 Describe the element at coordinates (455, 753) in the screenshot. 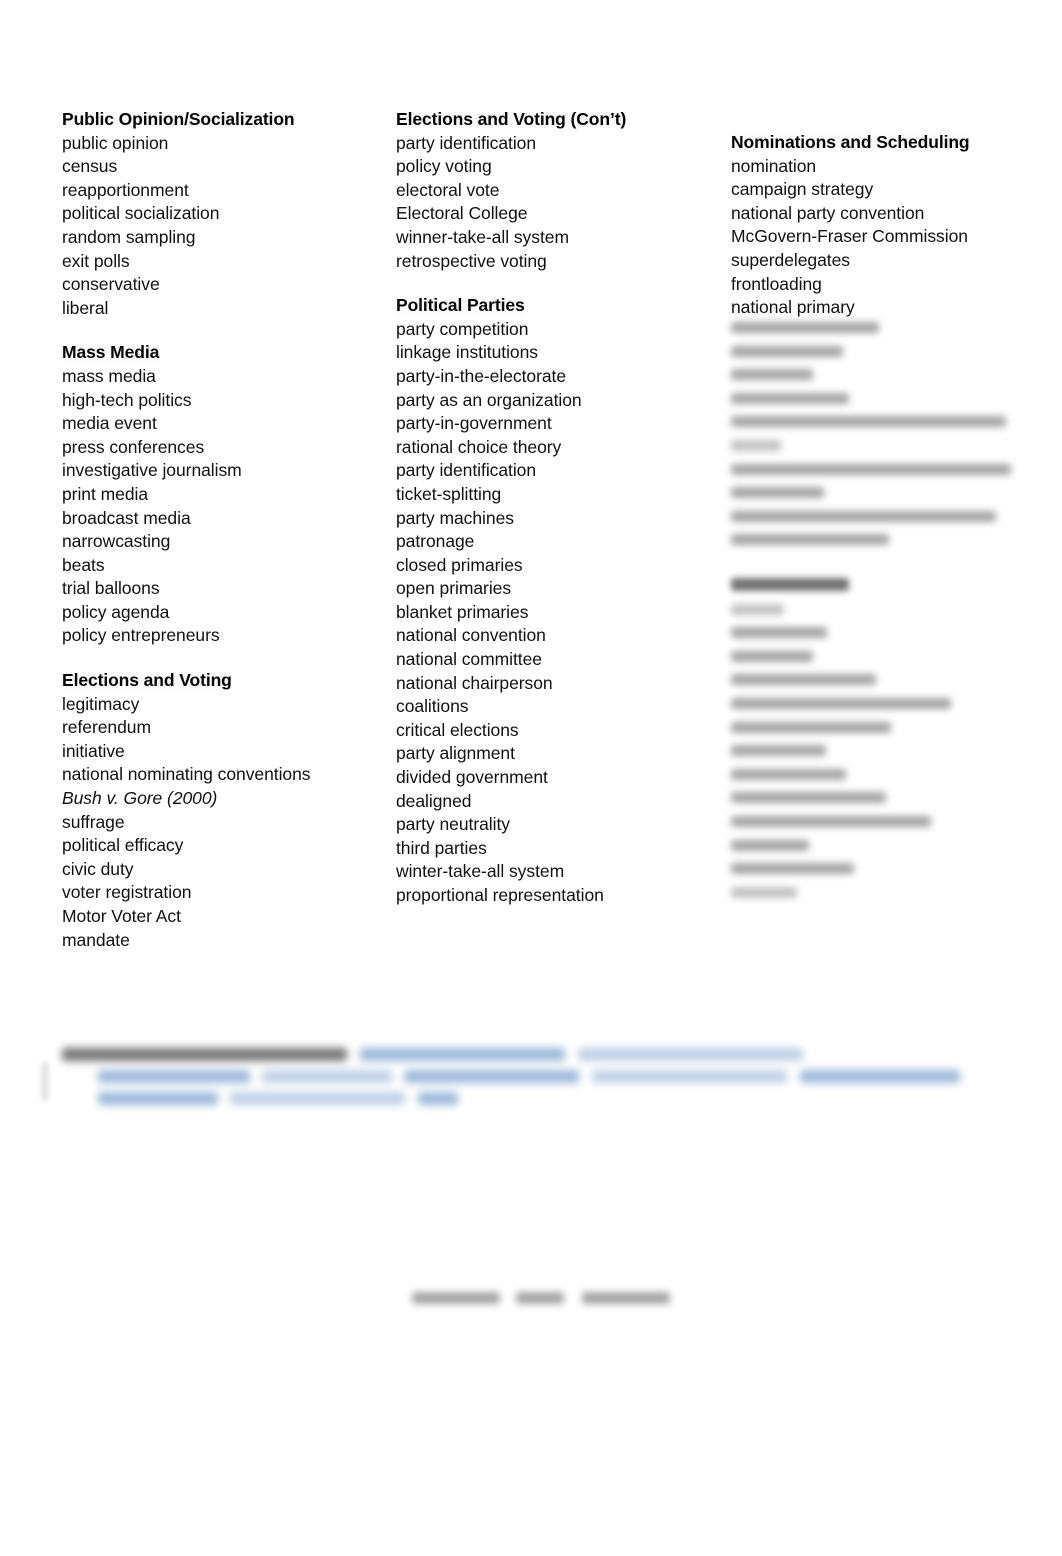

I see `term-item: party alignment` at that location.